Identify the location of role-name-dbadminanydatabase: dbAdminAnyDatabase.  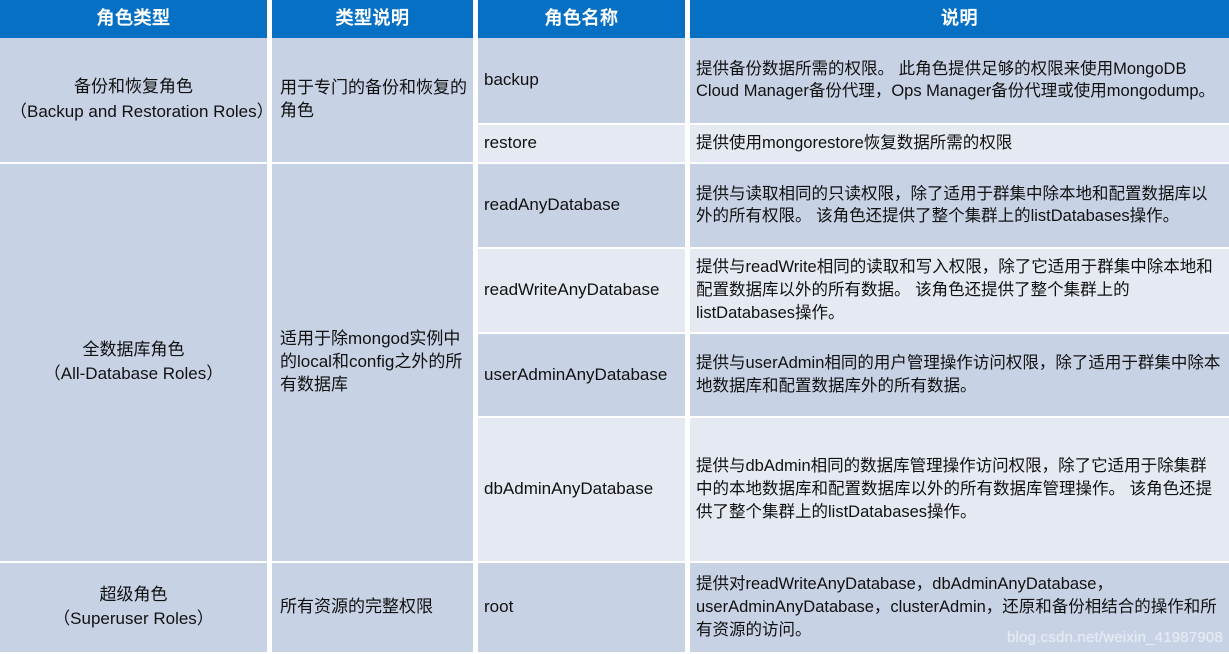
(584, 490).